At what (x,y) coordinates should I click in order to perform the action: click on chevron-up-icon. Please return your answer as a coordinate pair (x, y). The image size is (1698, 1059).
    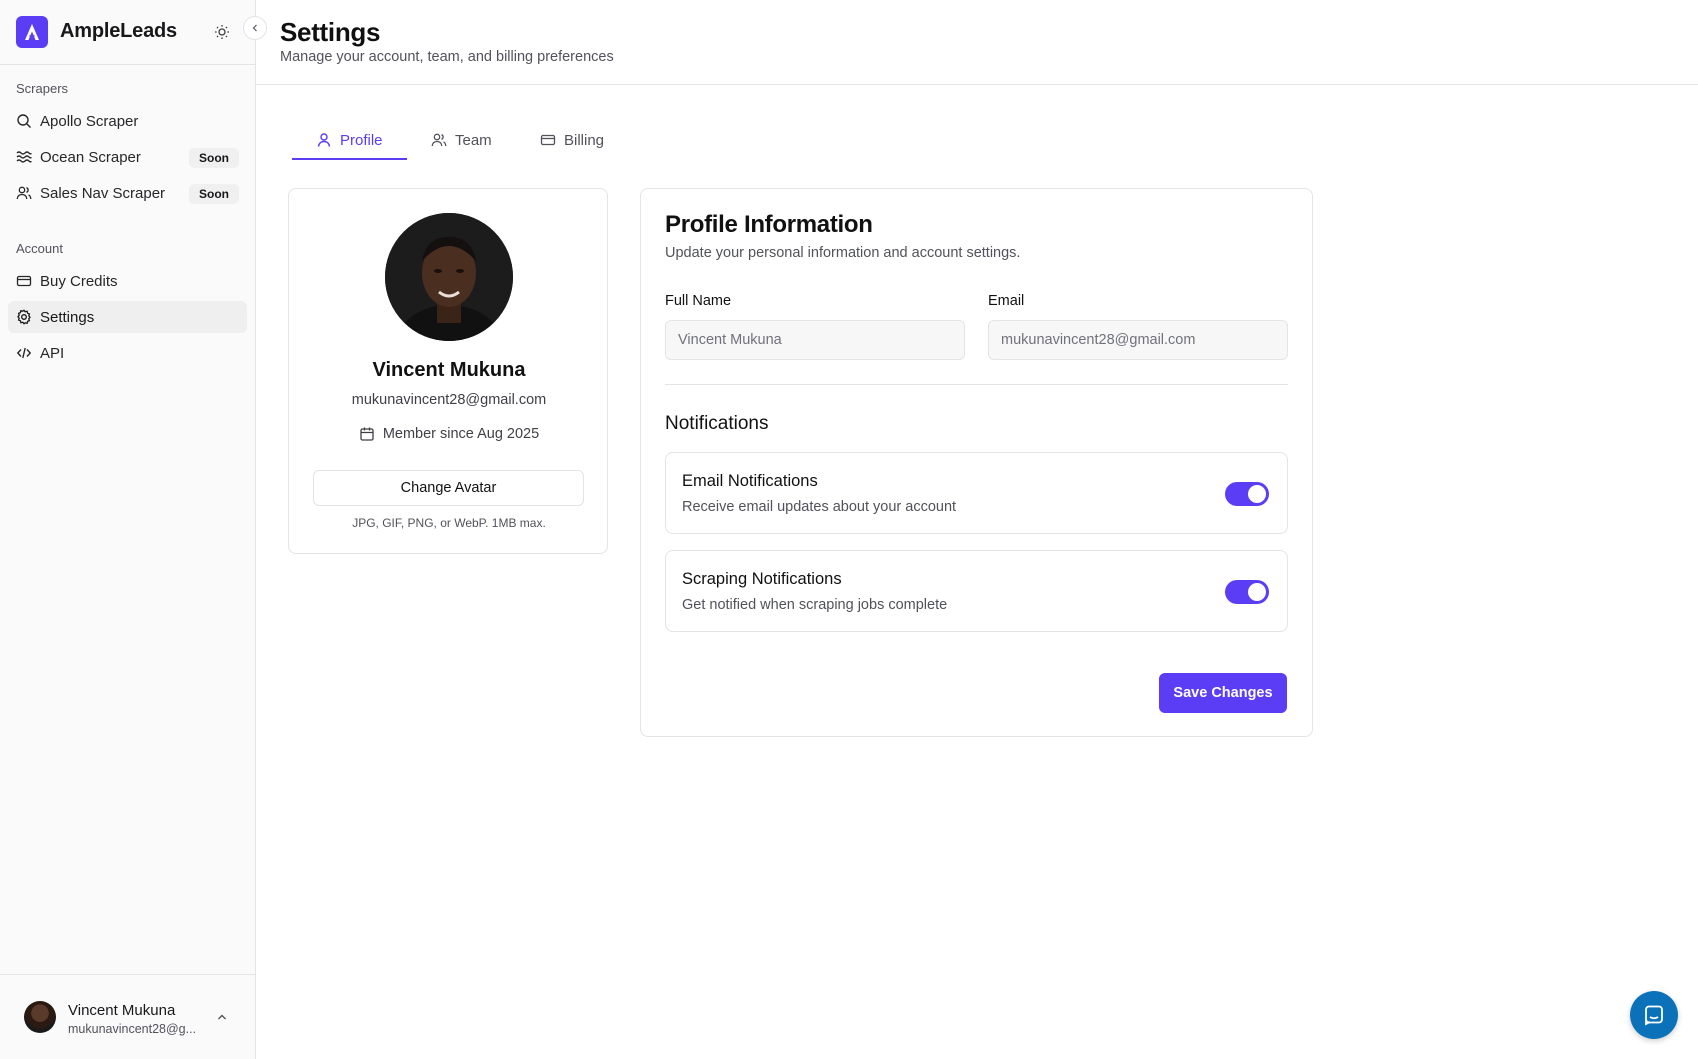
    Looking at the image, I should click on (222, 1017).